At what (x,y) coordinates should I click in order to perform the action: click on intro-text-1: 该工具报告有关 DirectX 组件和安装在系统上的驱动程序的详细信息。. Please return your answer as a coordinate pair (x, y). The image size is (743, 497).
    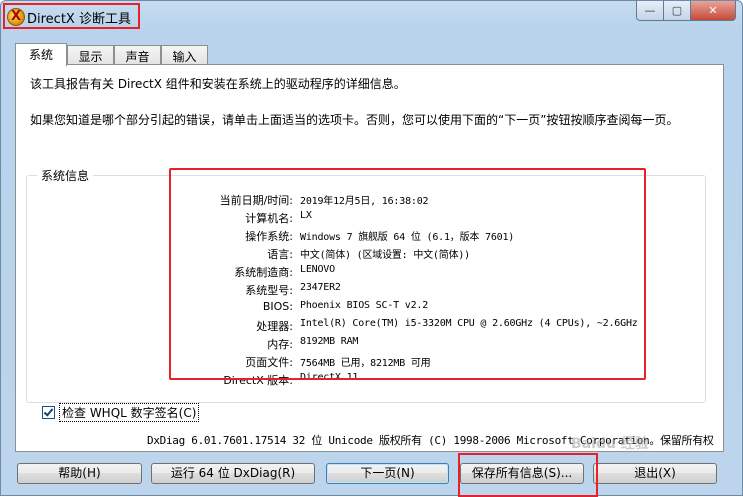
    Looking at the image, I should click on (218, 84).